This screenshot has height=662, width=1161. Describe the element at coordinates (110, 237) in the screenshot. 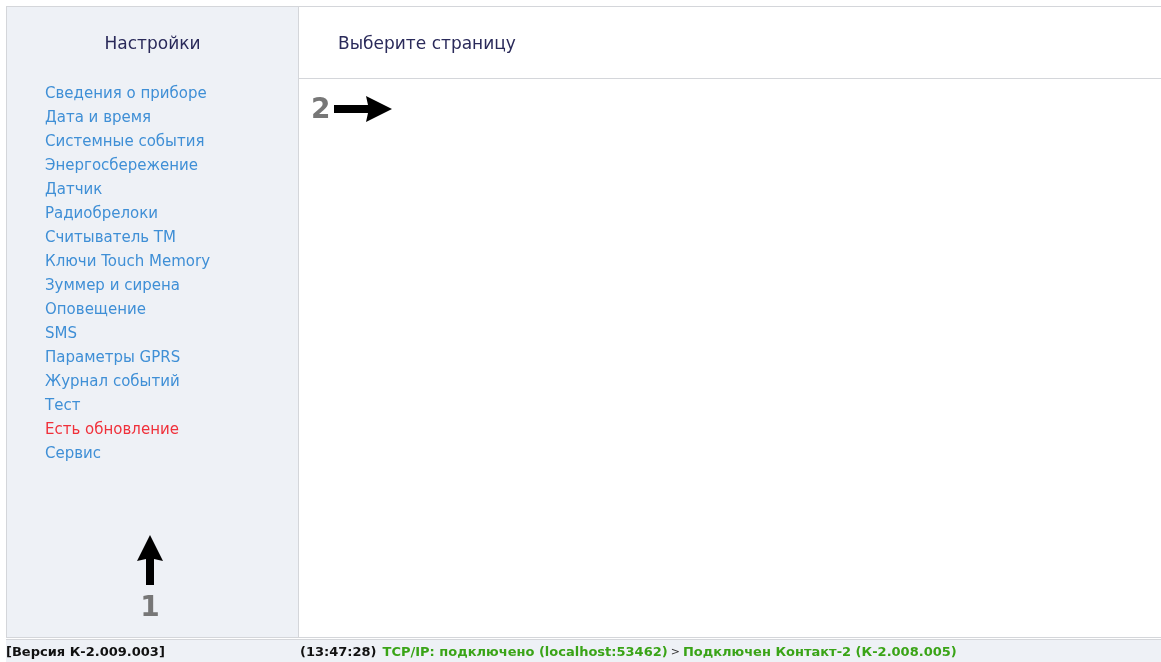

I see `sidebar-link: Считыватель ТМ` at that location.